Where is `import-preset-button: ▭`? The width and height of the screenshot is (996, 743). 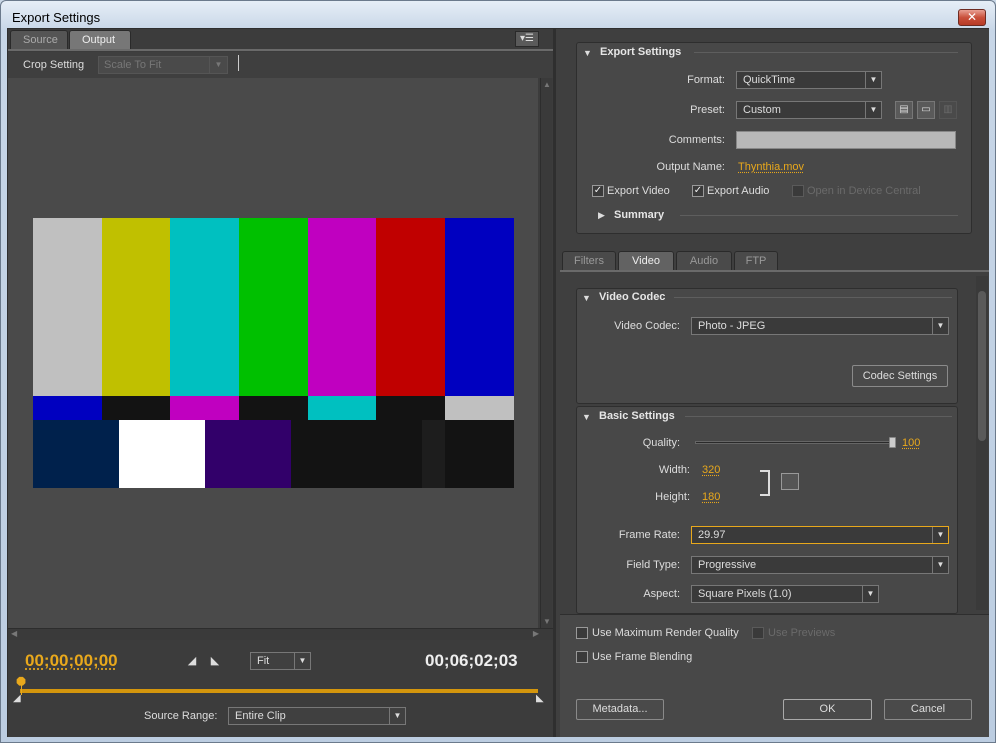 import-preset-button: ▭ is located at coordinates (926, 110).